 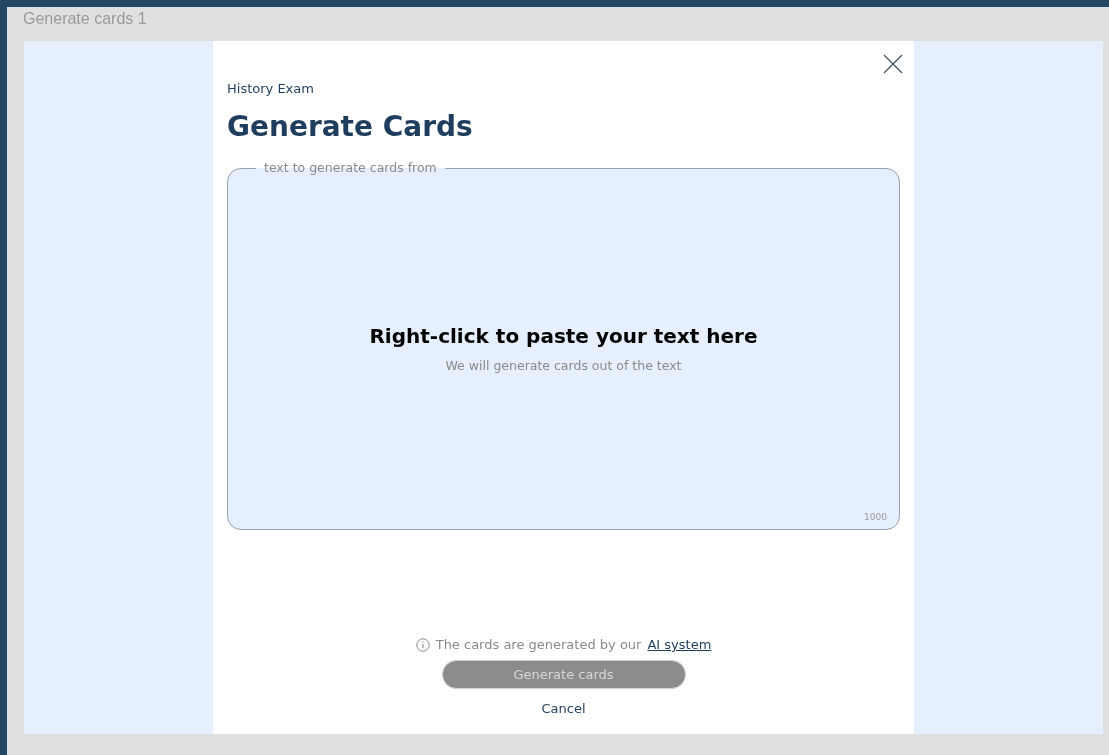 What do you see at coordinates (679, 644) in the screenshot?
I see `ai-system-link: AI system` at bounding box center [679, 644].